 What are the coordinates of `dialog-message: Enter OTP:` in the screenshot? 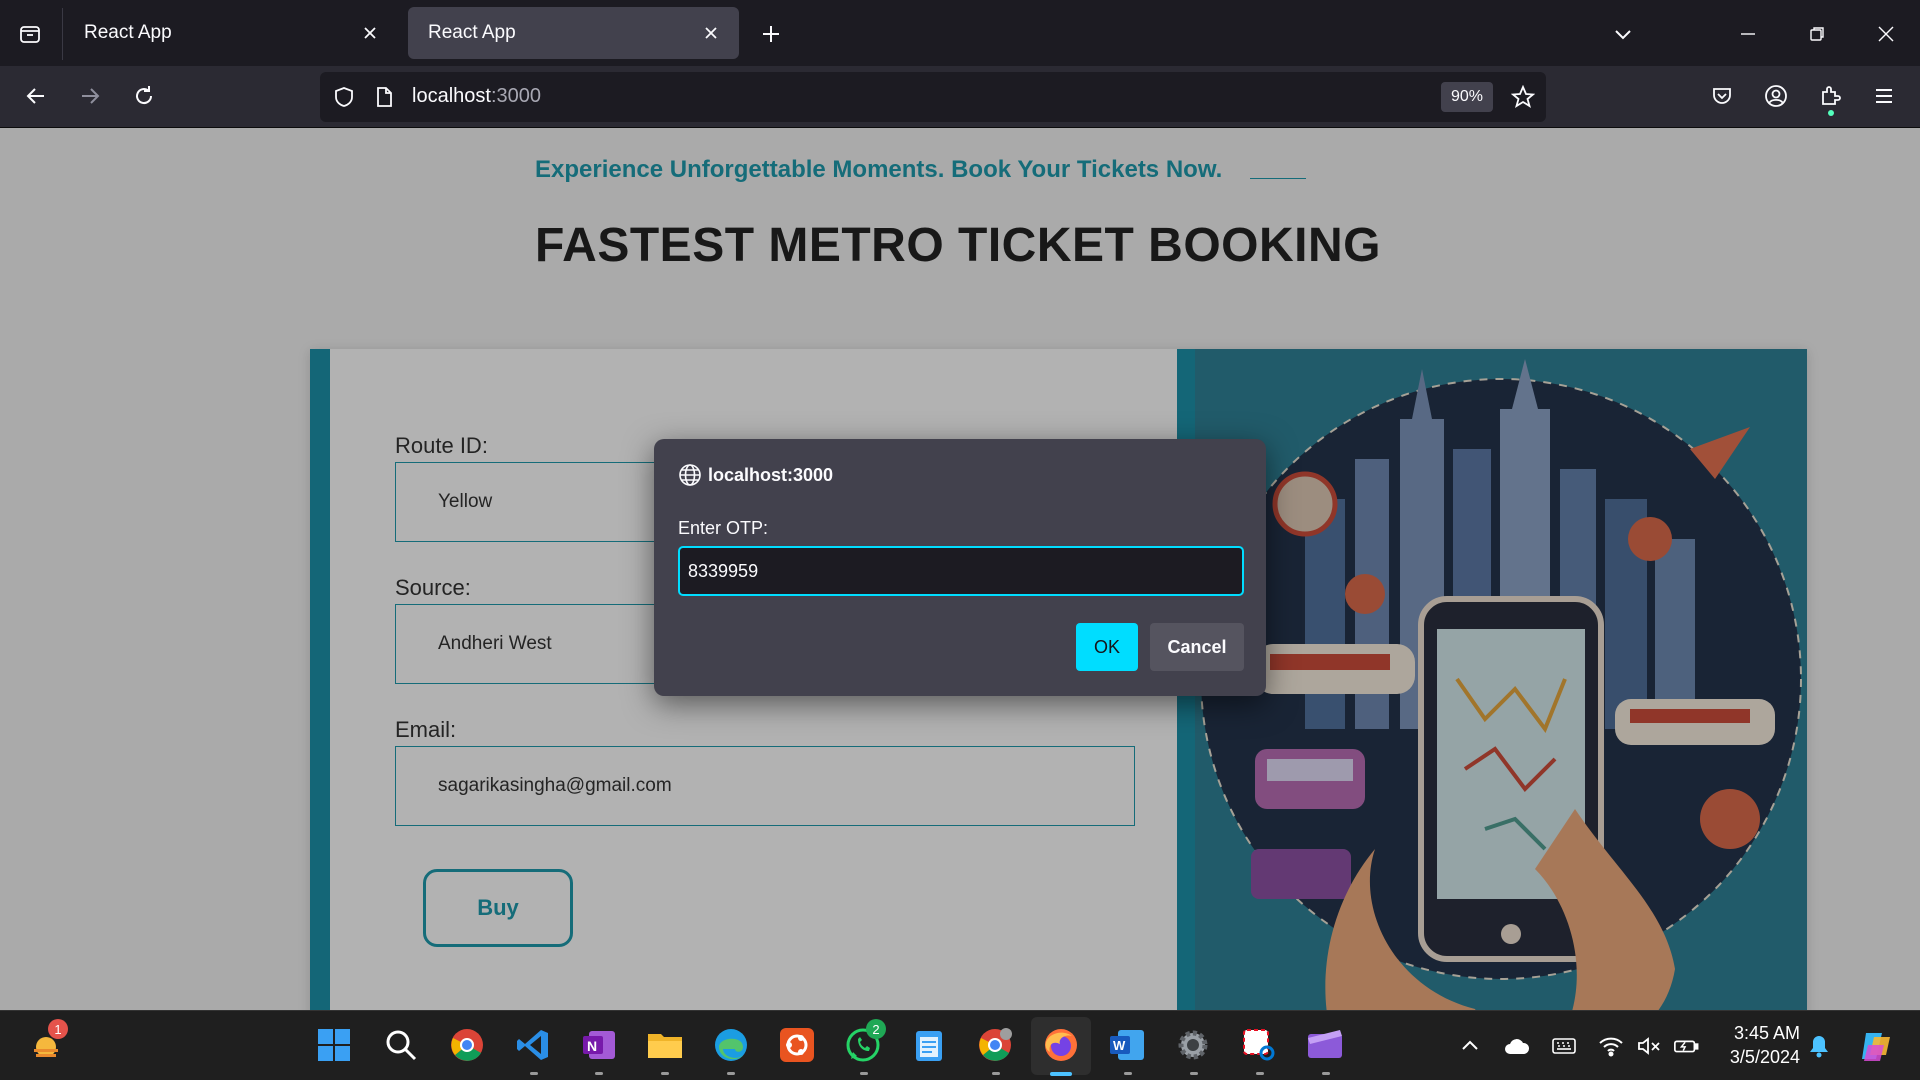 It's located at (723, 528).